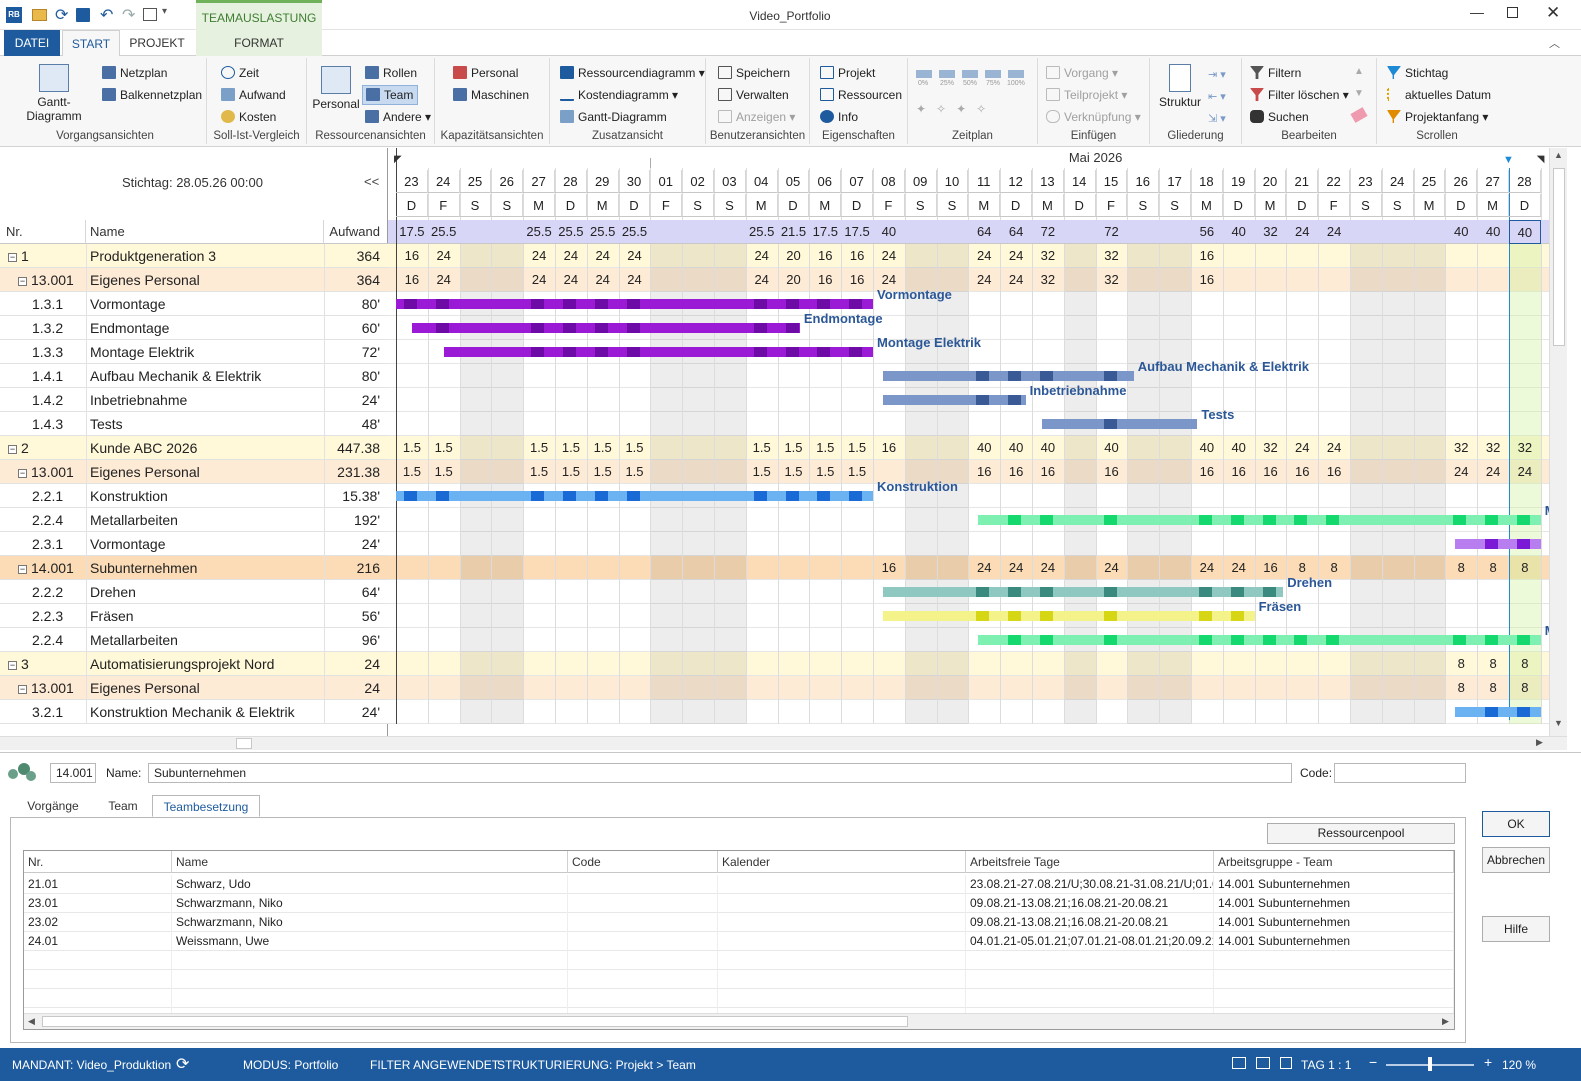 The image size is (1581, 1081). Describe the element at coordinates (1553, 13) in the screenshot. I see `close-icon: ✕` at that location.